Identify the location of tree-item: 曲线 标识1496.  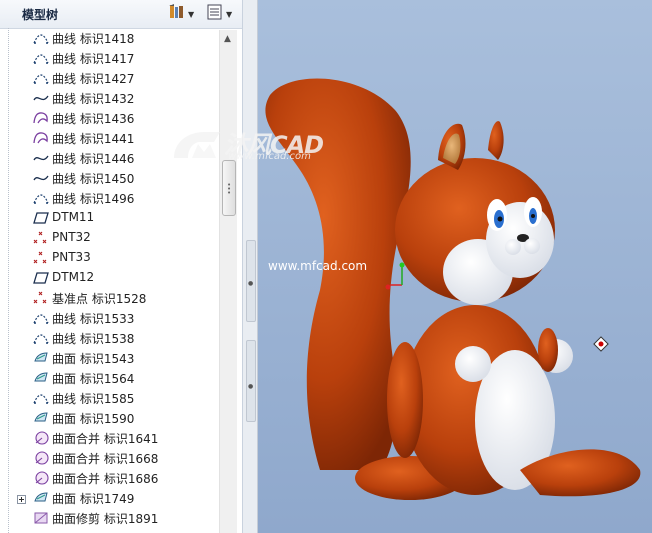
(116, 198).